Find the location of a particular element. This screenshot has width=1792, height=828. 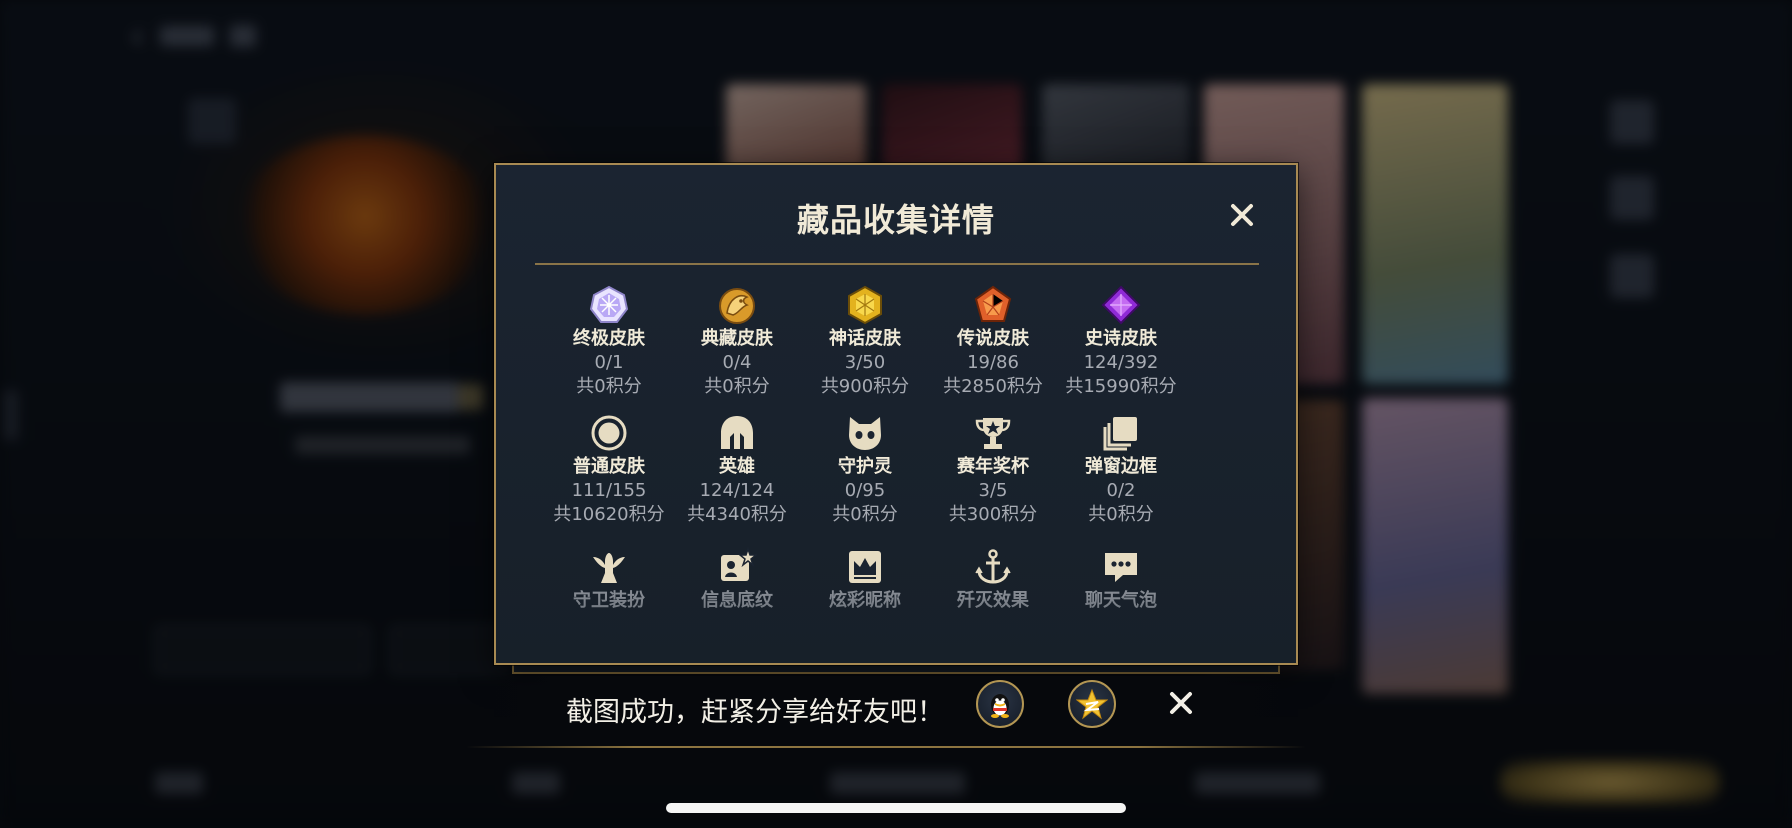

category-name: 守护灵 is located at coordinates (865, 466).